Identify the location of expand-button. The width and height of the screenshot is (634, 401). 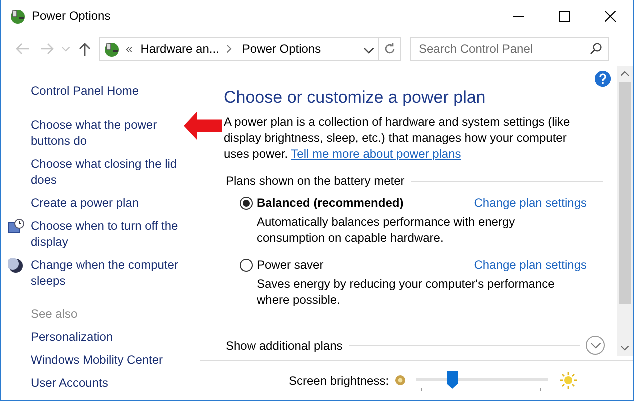
(595, 345).